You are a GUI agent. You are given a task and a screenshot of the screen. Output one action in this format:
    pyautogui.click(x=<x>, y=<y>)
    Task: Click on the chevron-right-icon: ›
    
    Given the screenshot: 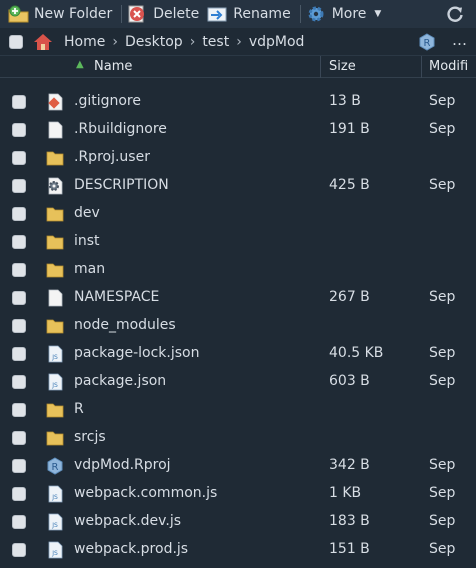 What is the action you would take?
    pyautogui.click(x=115, y=41)
    